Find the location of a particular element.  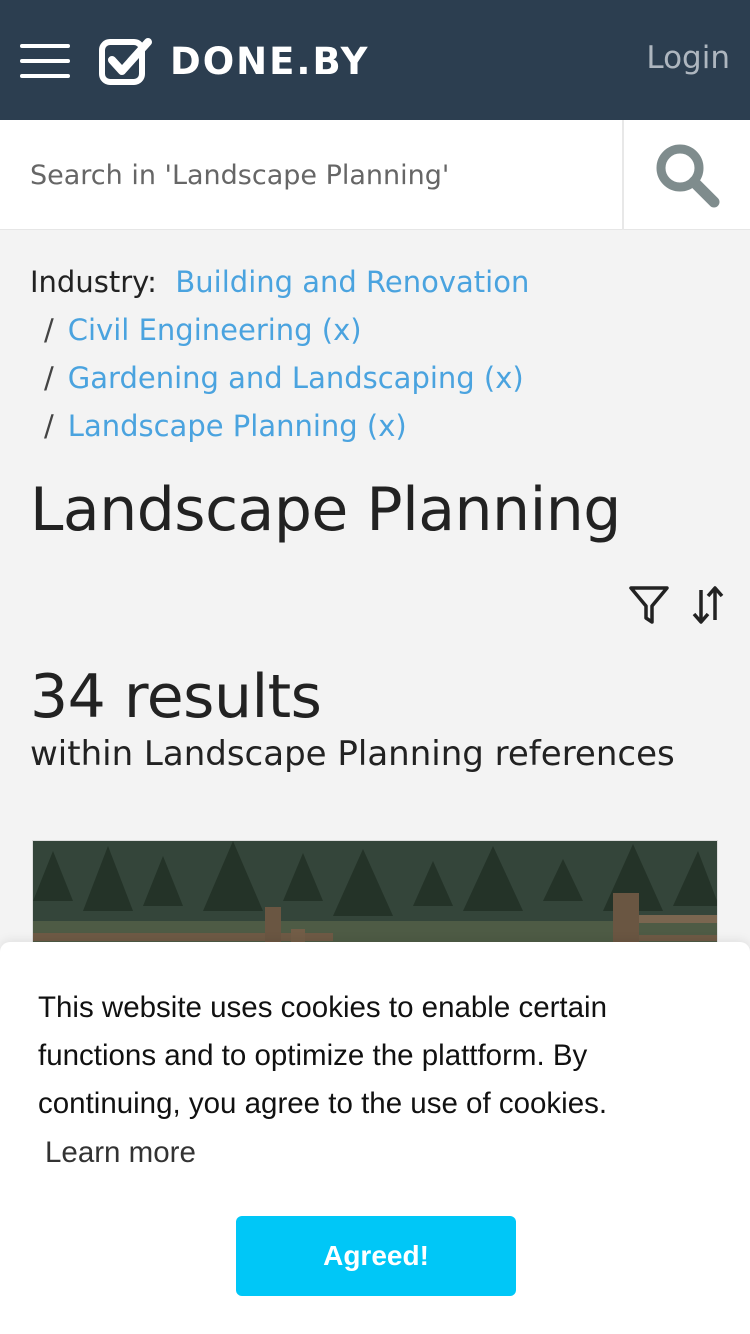

results-subtitle: within Landscape Planning references is located at coordinates (352, 754).